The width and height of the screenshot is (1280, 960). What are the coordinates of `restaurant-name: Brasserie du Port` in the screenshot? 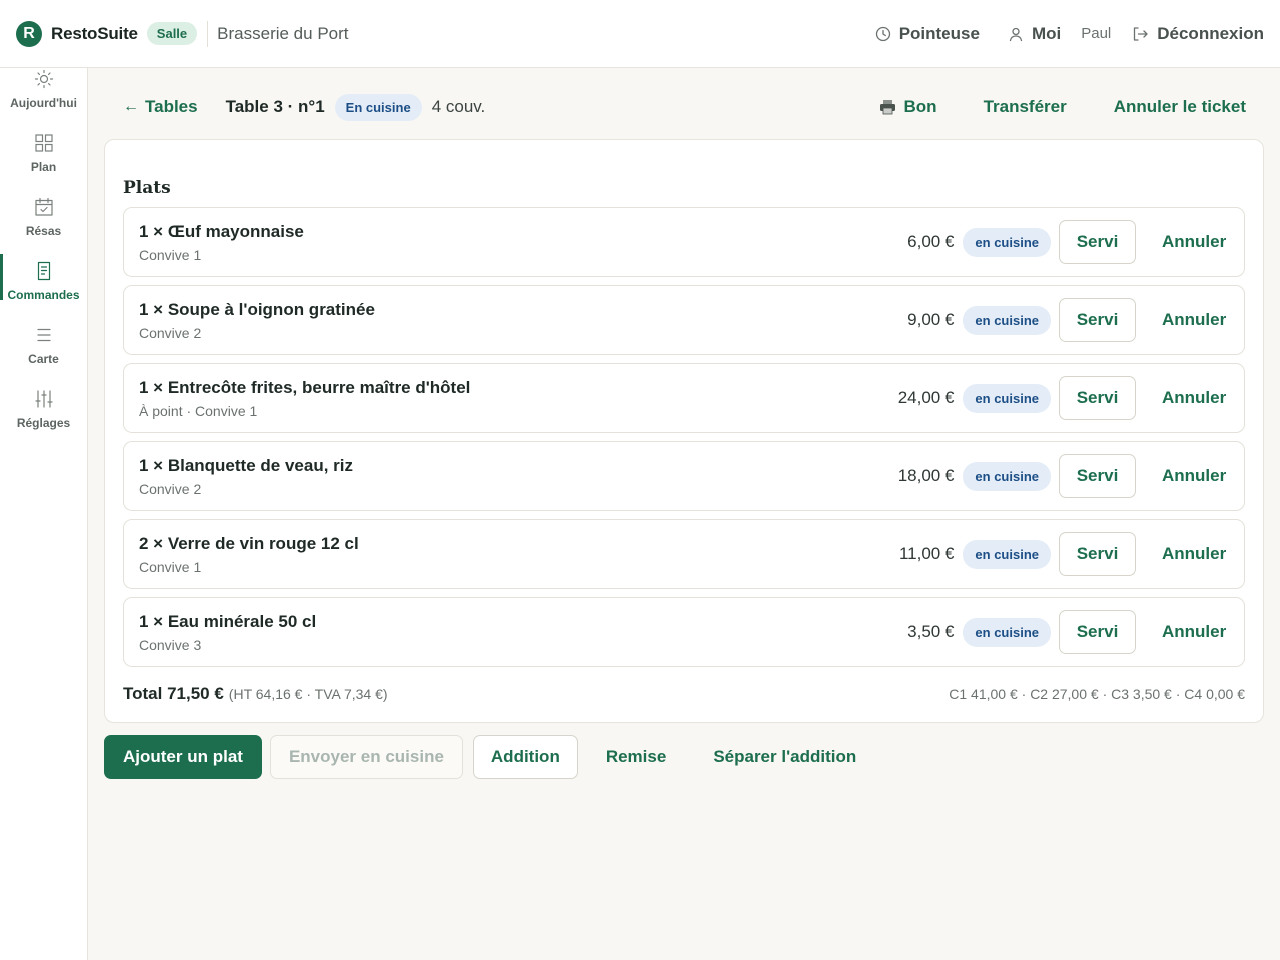 It's located at (283, 33).